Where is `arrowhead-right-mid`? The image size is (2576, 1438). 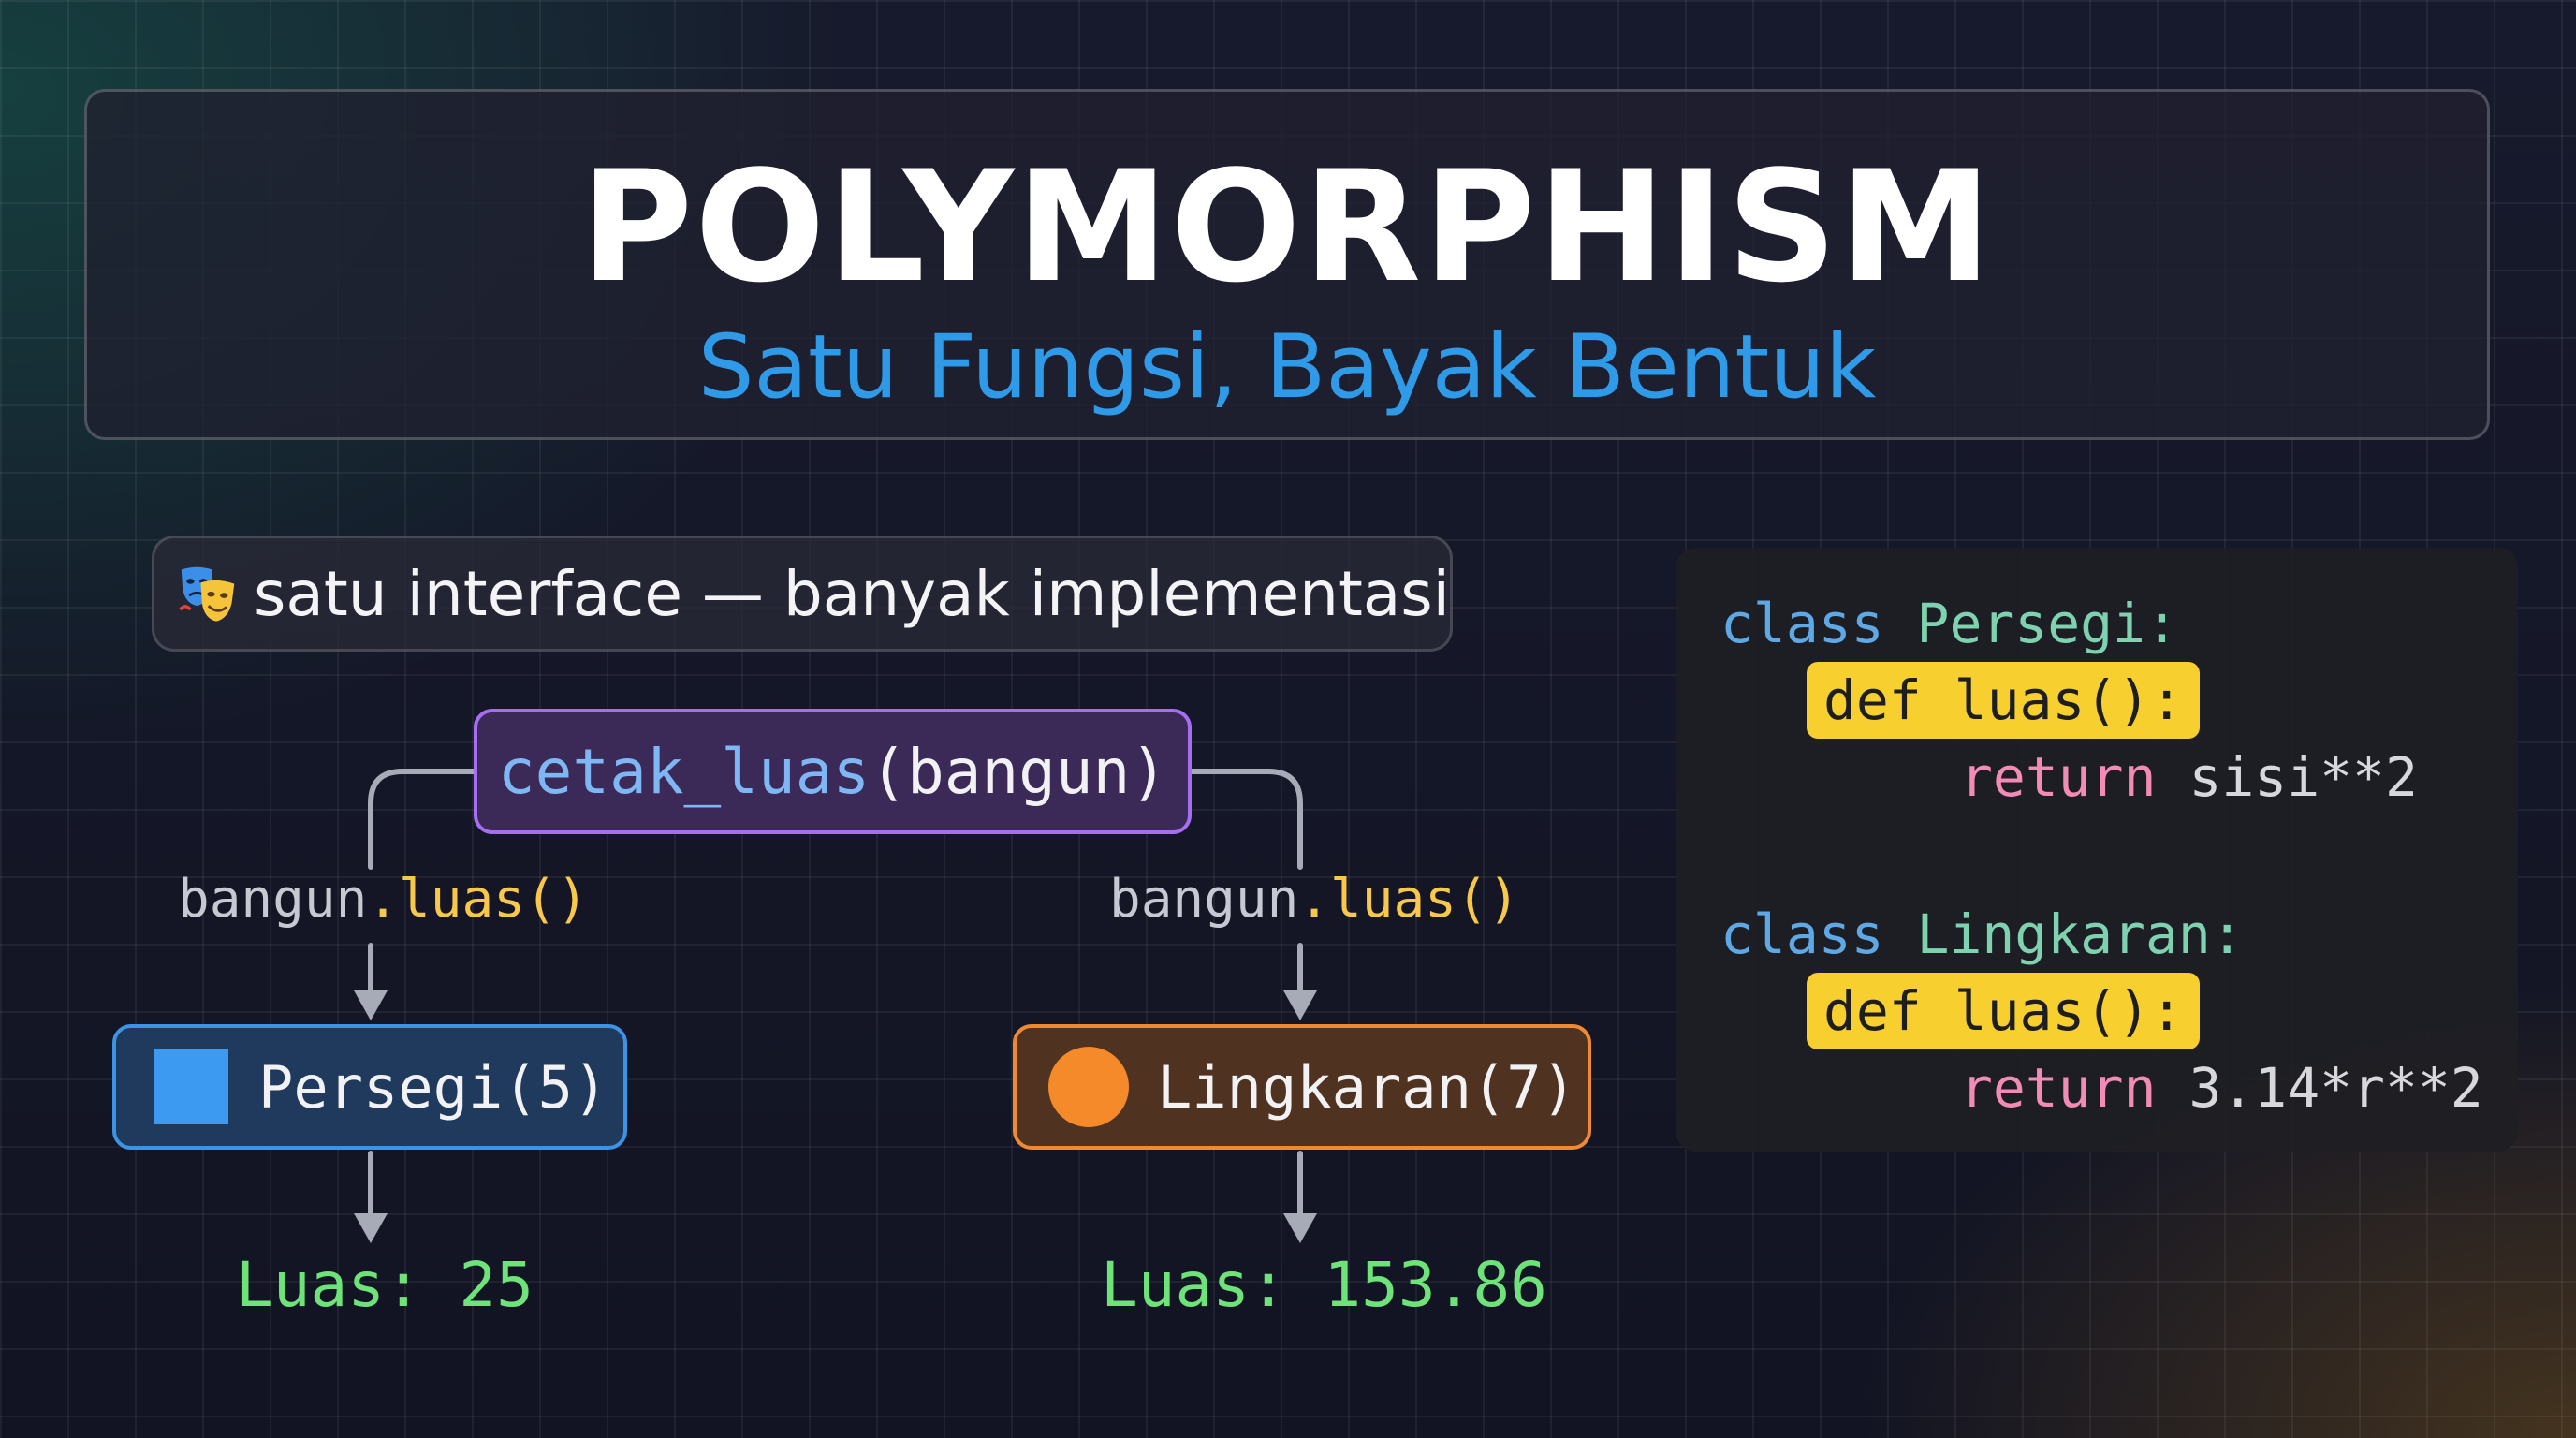
arrowhead-right-mid is located at coordinates (1300, 1005).